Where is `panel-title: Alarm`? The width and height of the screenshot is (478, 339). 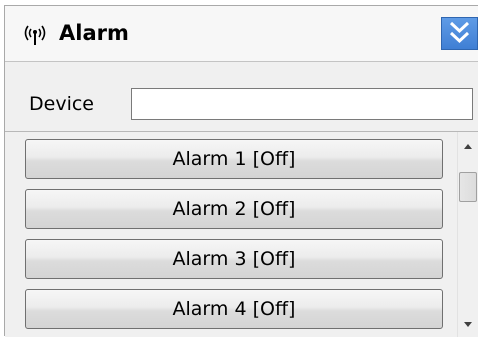 panel-title: Alarm is located at coordinates (94, 33).